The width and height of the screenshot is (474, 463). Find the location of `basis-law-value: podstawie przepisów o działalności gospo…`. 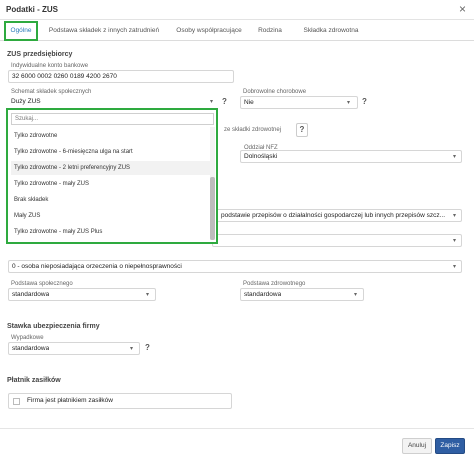

basis-law-value: podstawie przepisów o działalności gospo… is located at coordinates (333, 215).